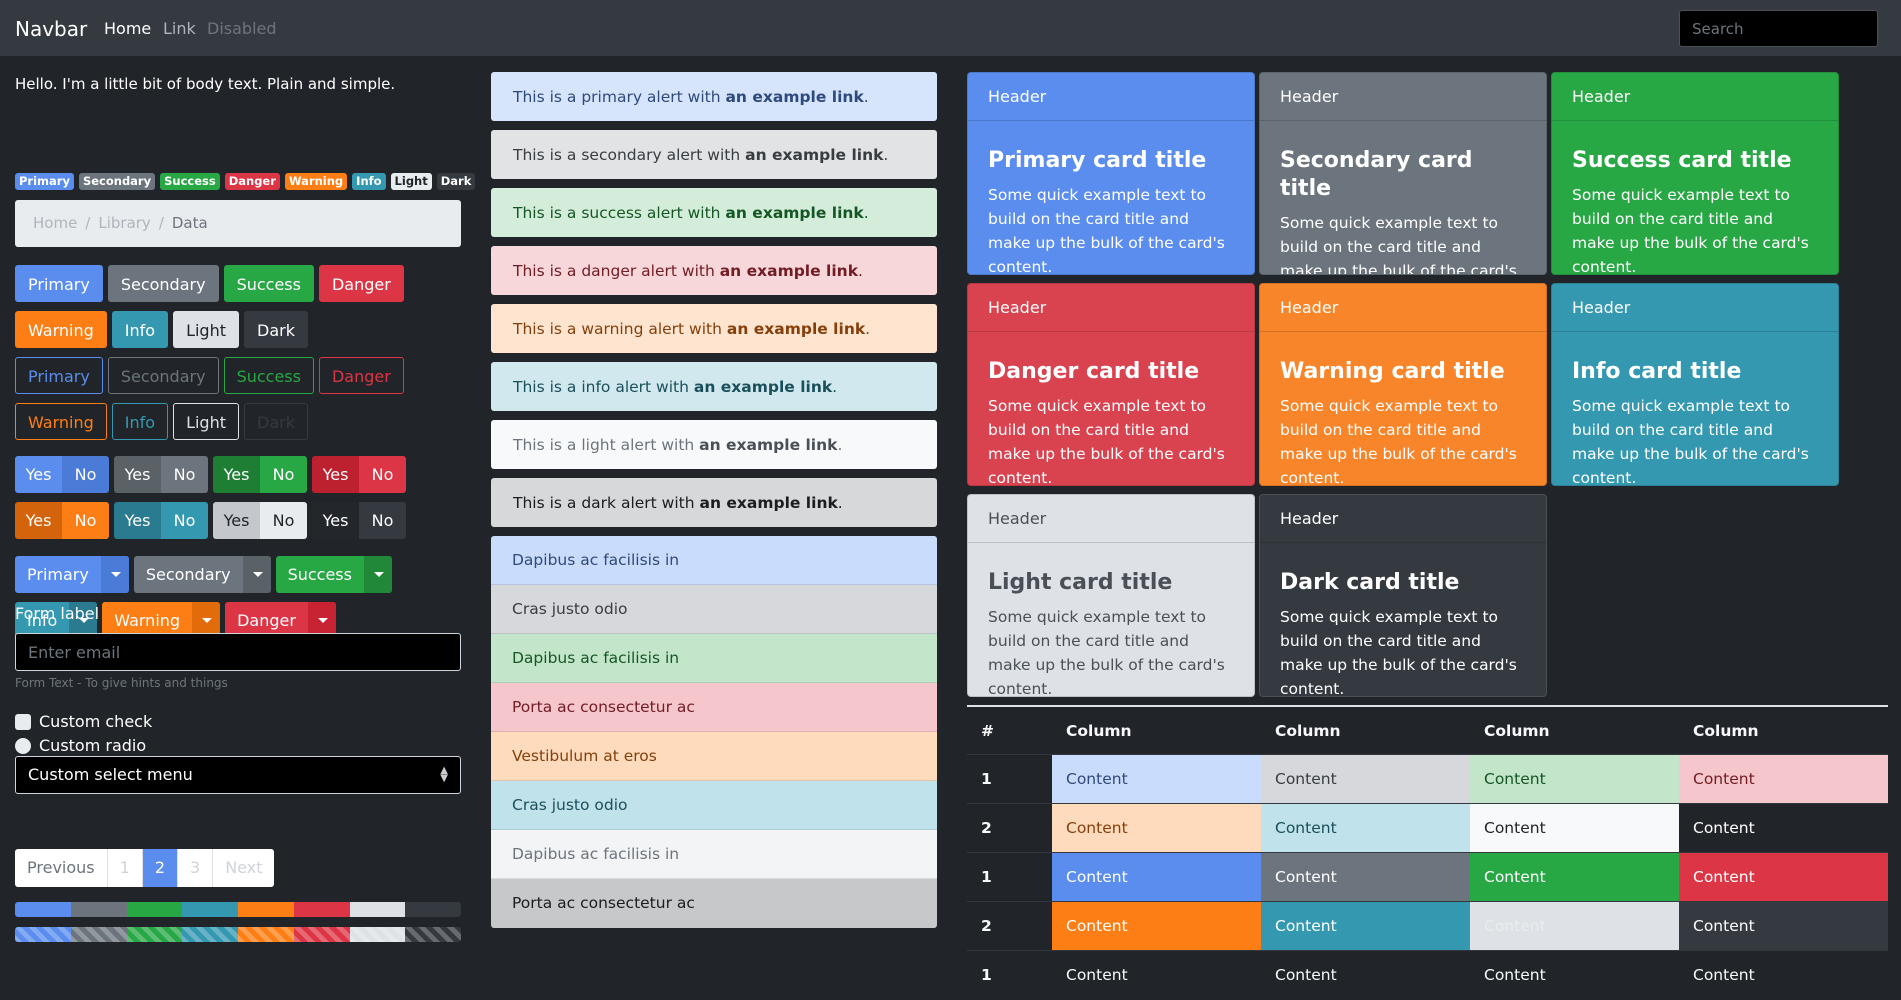 The height and width of the screenshot is (1000, 1901). Describe the element at coordinates (61, 868) in the screenshot. I see `page-previous: Previous` at that location.